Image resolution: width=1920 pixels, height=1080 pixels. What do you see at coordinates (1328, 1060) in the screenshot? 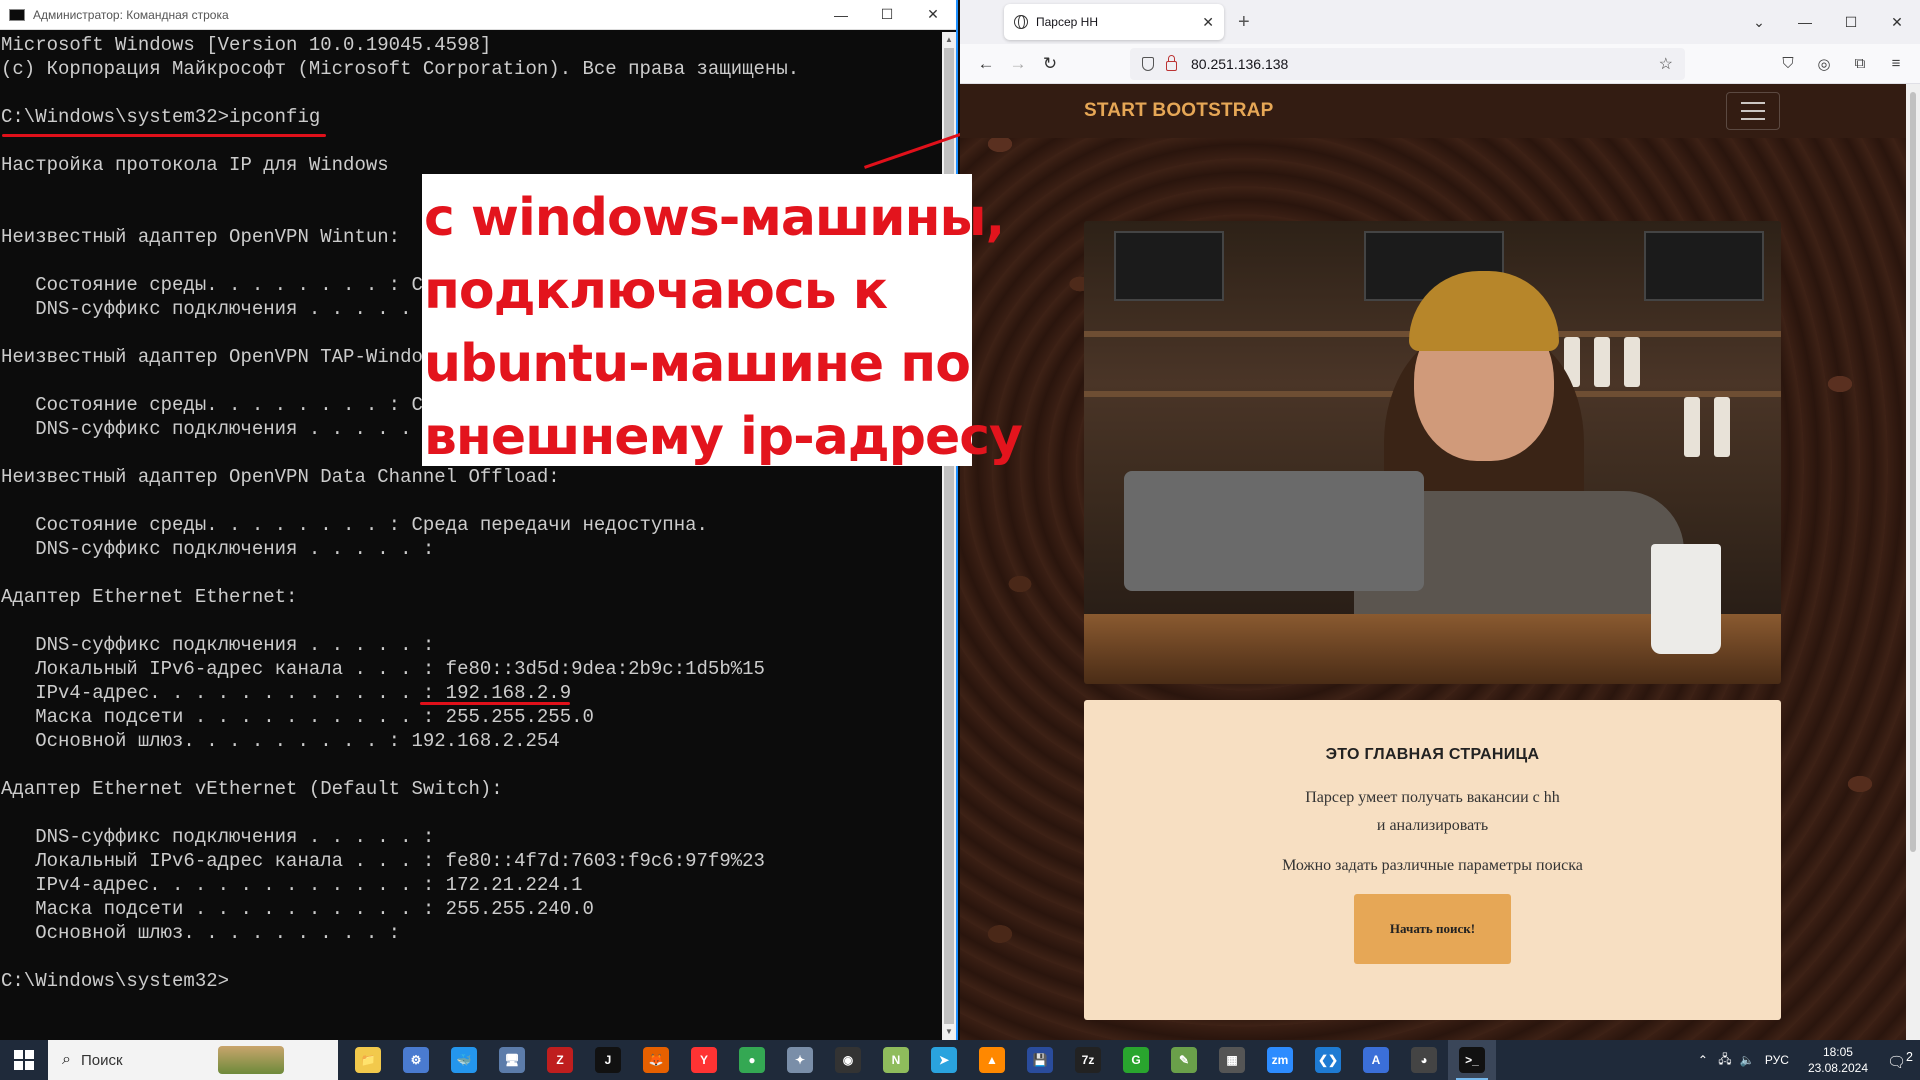
I see `taskbar-app-vscode: ❮❯` at bounding box center [1328, 1060].